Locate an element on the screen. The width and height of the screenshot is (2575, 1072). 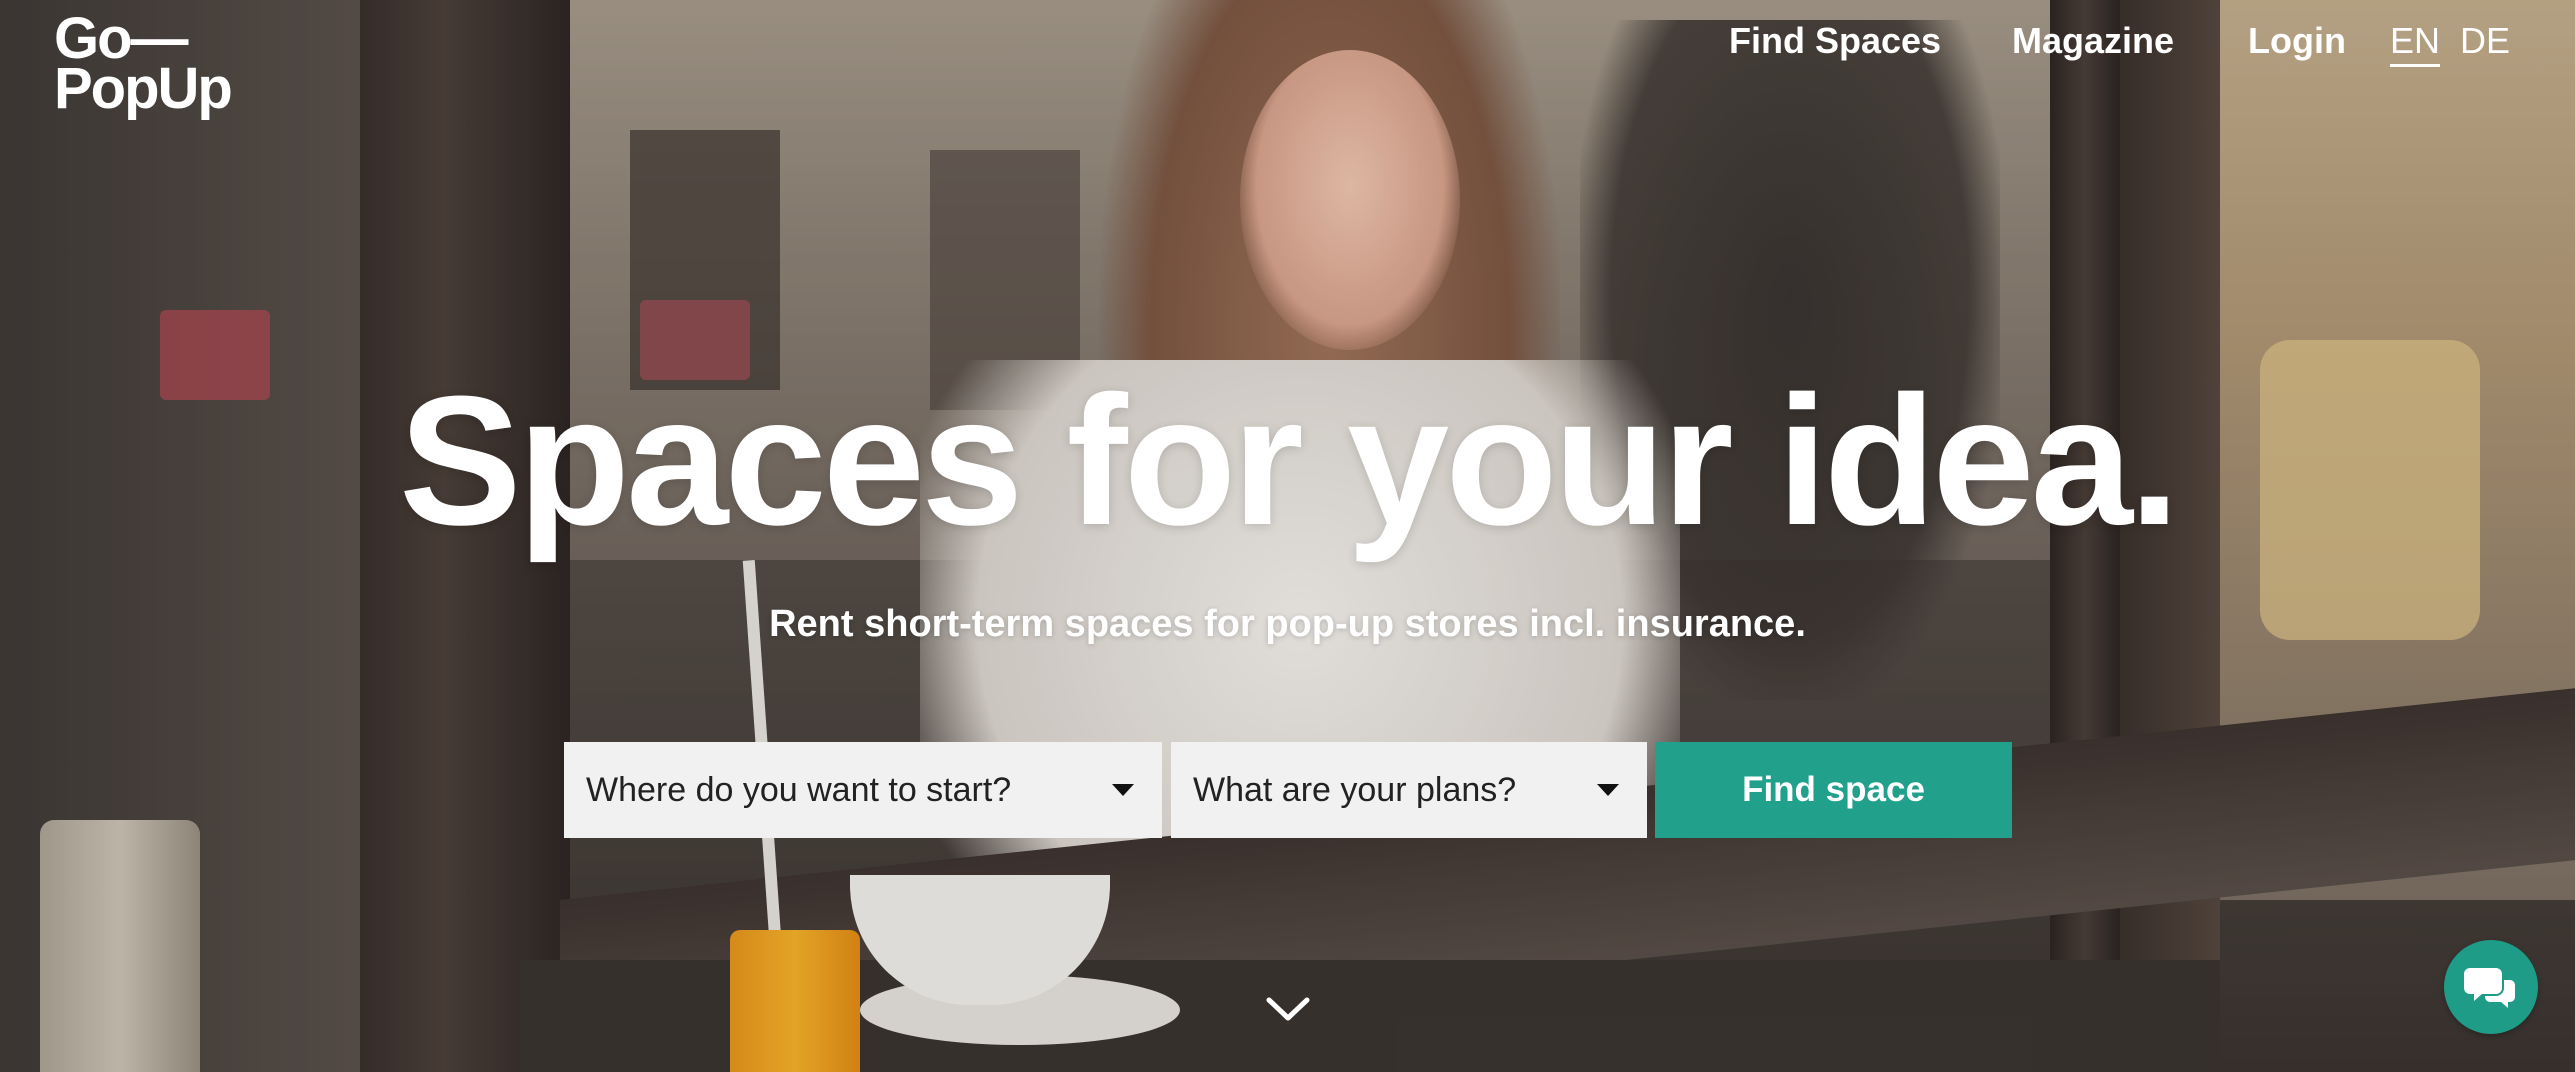
language-de: DE is located at coordinates (2485, 41).